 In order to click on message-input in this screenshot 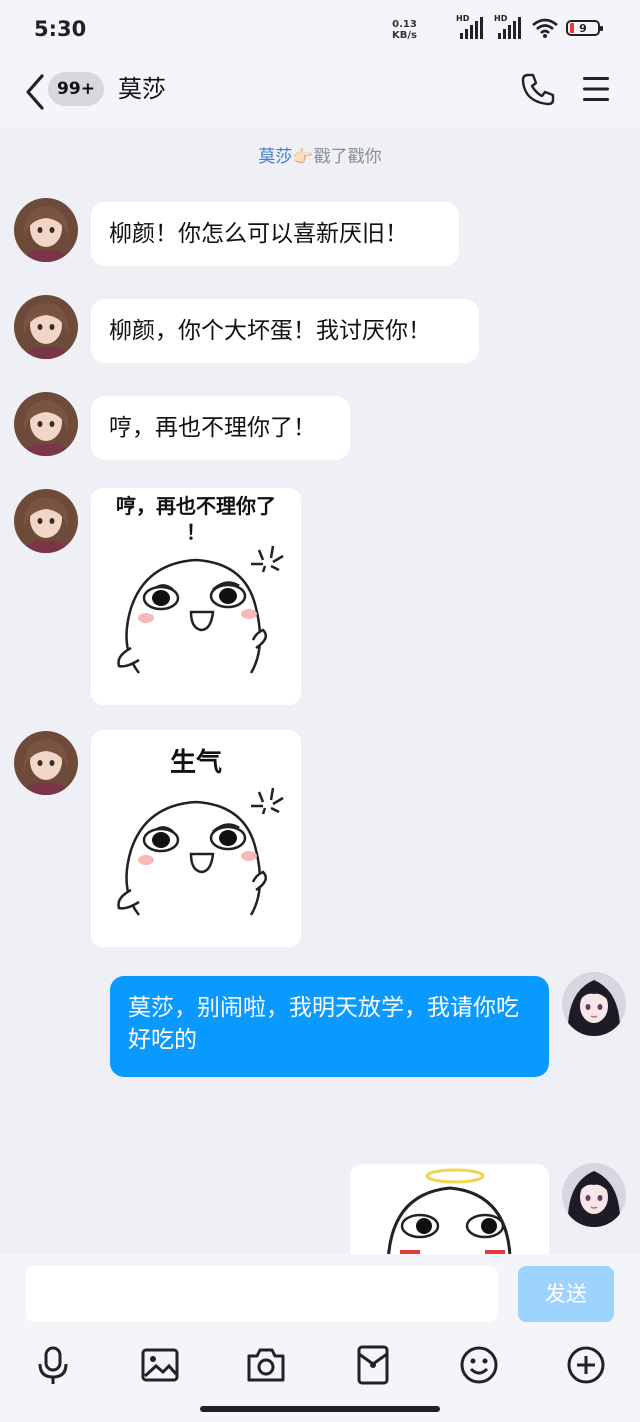, I will do `click(262, 1294)`.